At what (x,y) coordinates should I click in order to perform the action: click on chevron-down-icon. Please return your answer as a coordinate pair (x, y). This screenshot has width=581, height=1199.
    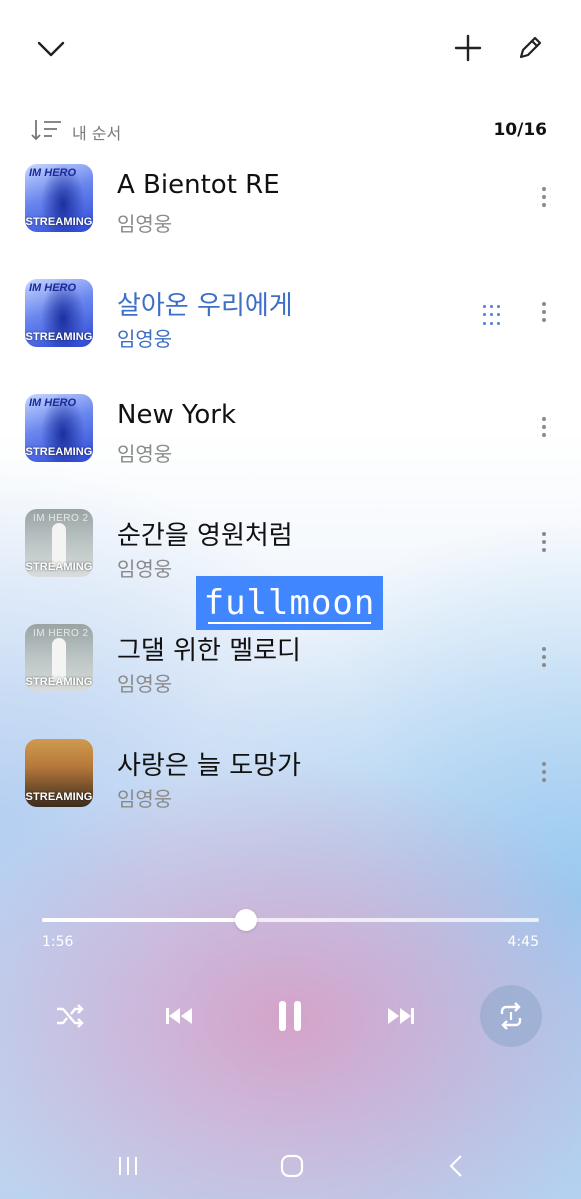
    Looking at the image, I should click on (51, 49).